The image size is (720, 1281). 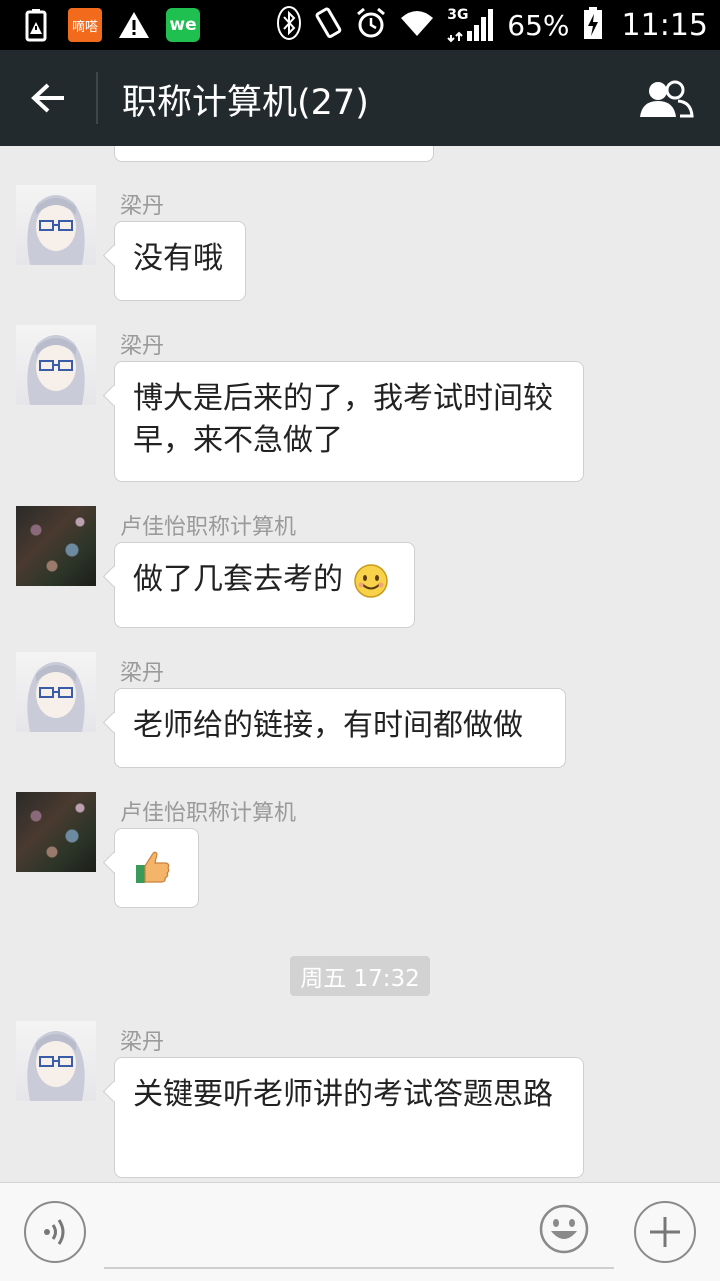 I want to click on alarm-icon, so click(x=371, y=25).